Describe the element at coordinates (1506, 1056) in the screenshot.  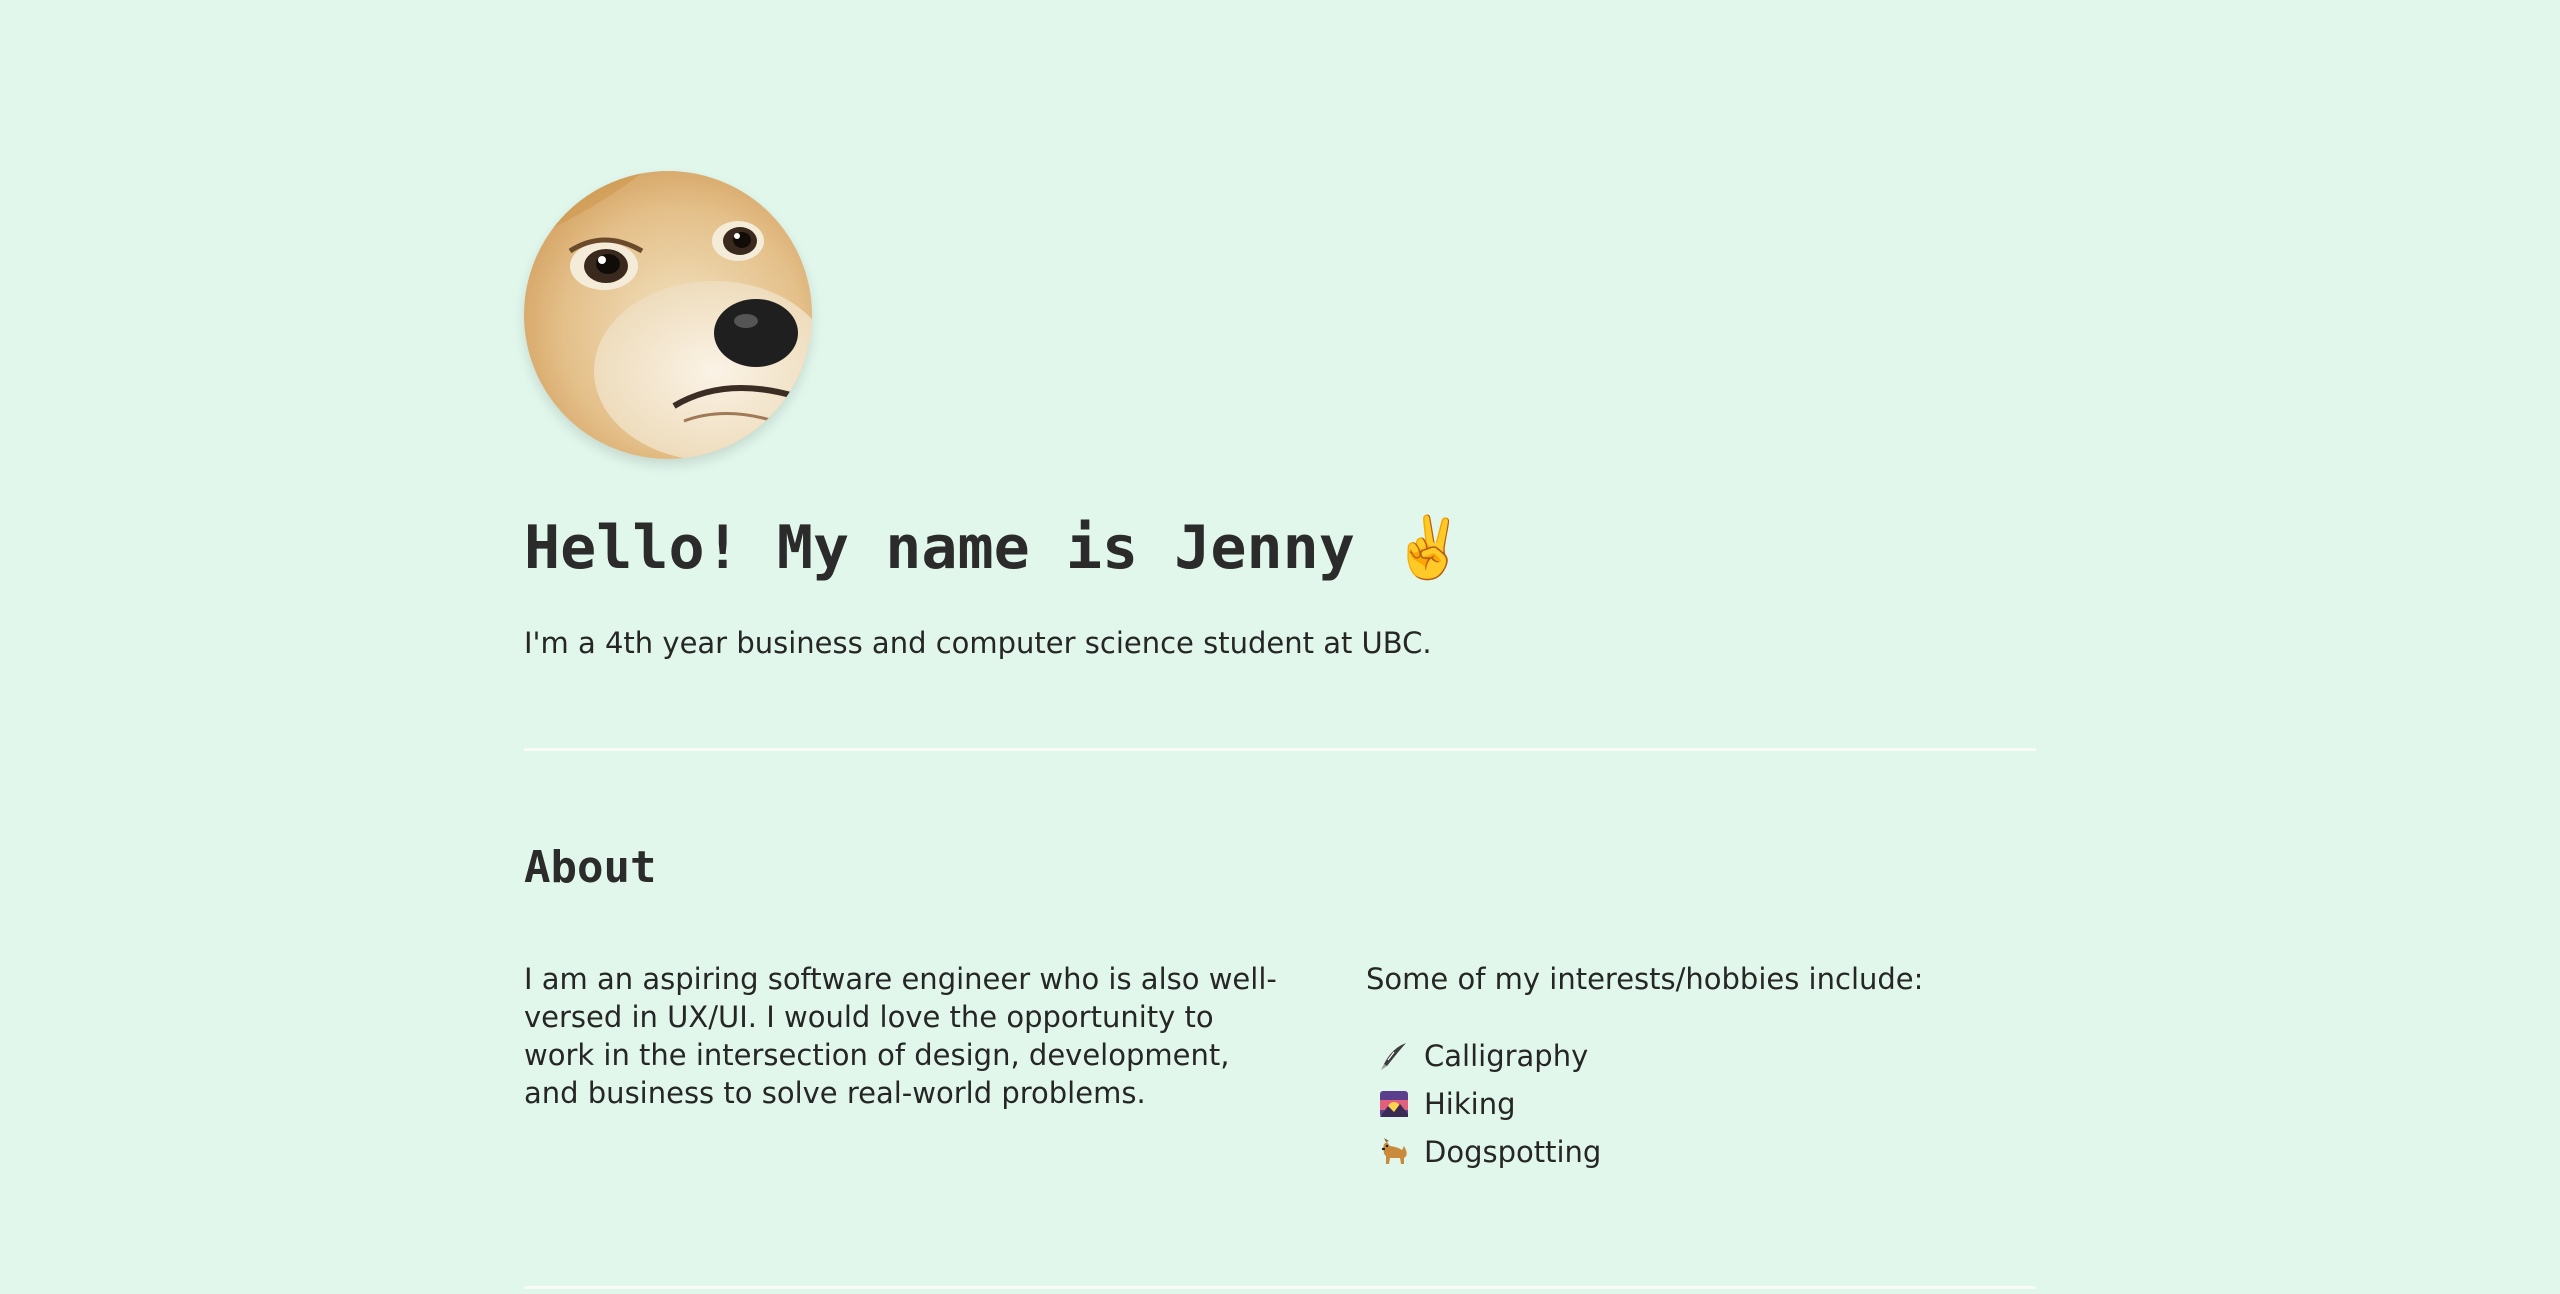
I see `hobby-label: Calligraphy` at that location.